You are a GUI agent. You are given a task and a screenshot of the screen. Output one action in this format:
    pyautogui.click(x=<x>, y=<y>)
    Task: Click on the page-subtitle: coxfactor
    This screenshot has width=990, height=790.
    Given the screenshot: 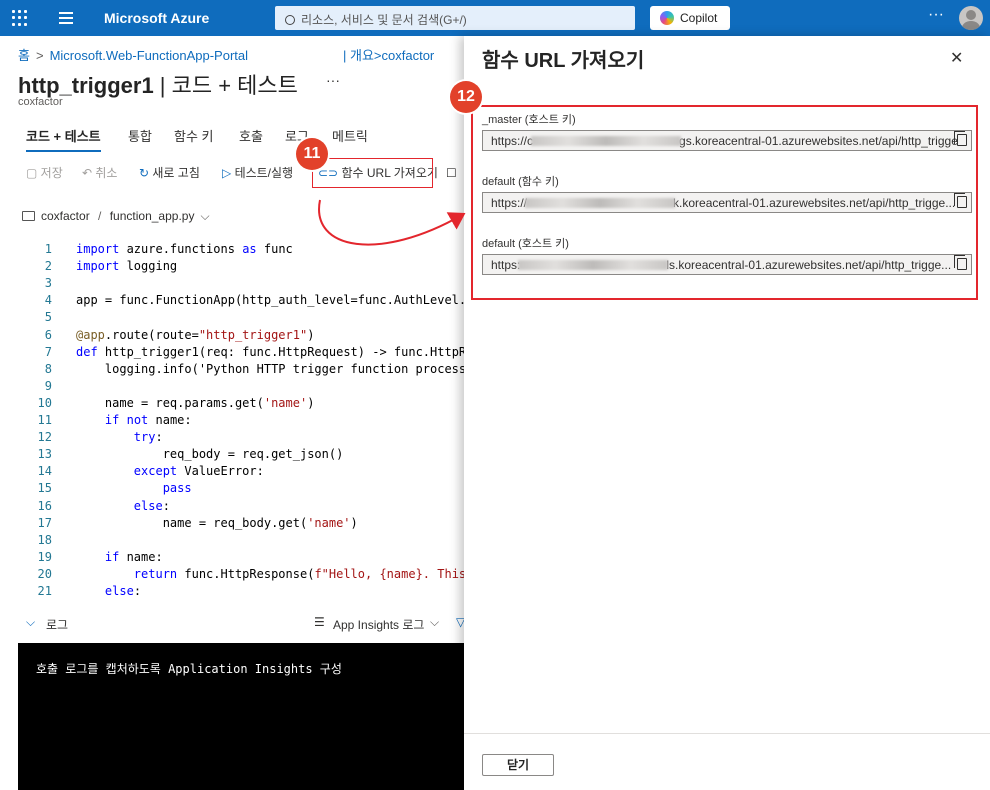 What is the action you would take?
    pyautogui.click(x=40, y=102)
    